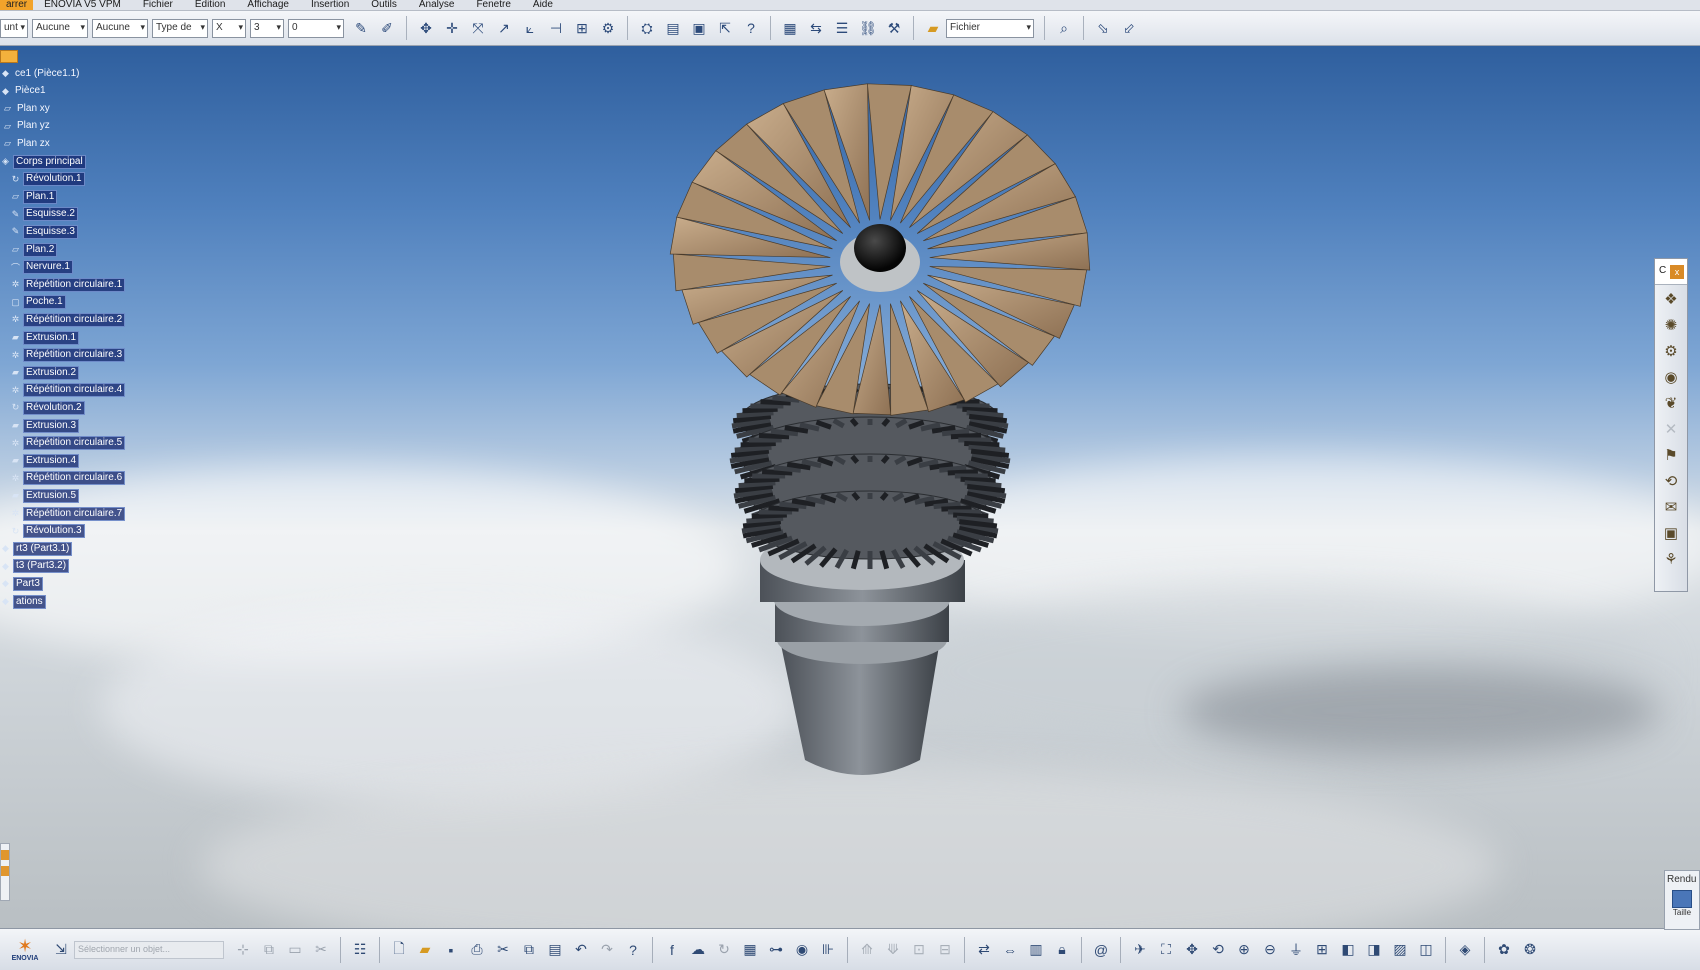  Describe the element at coordinates (1296, 950) in the screenshot. I see `normal-view-icon: ⏚` at that location.